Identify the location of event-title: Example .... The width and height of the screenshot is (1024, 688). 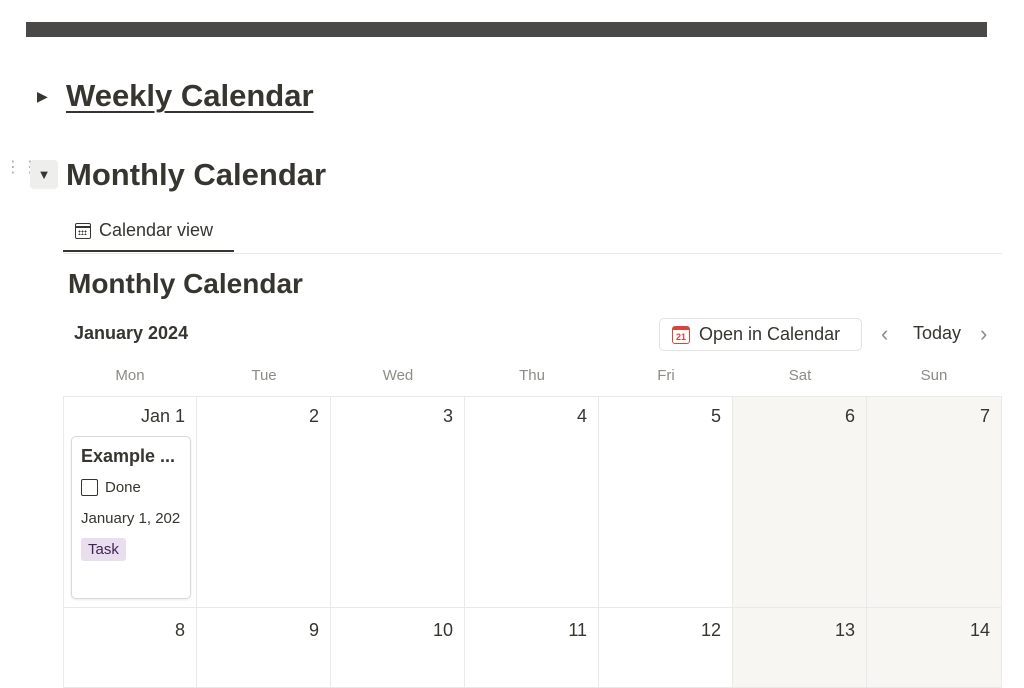
(128, 456).